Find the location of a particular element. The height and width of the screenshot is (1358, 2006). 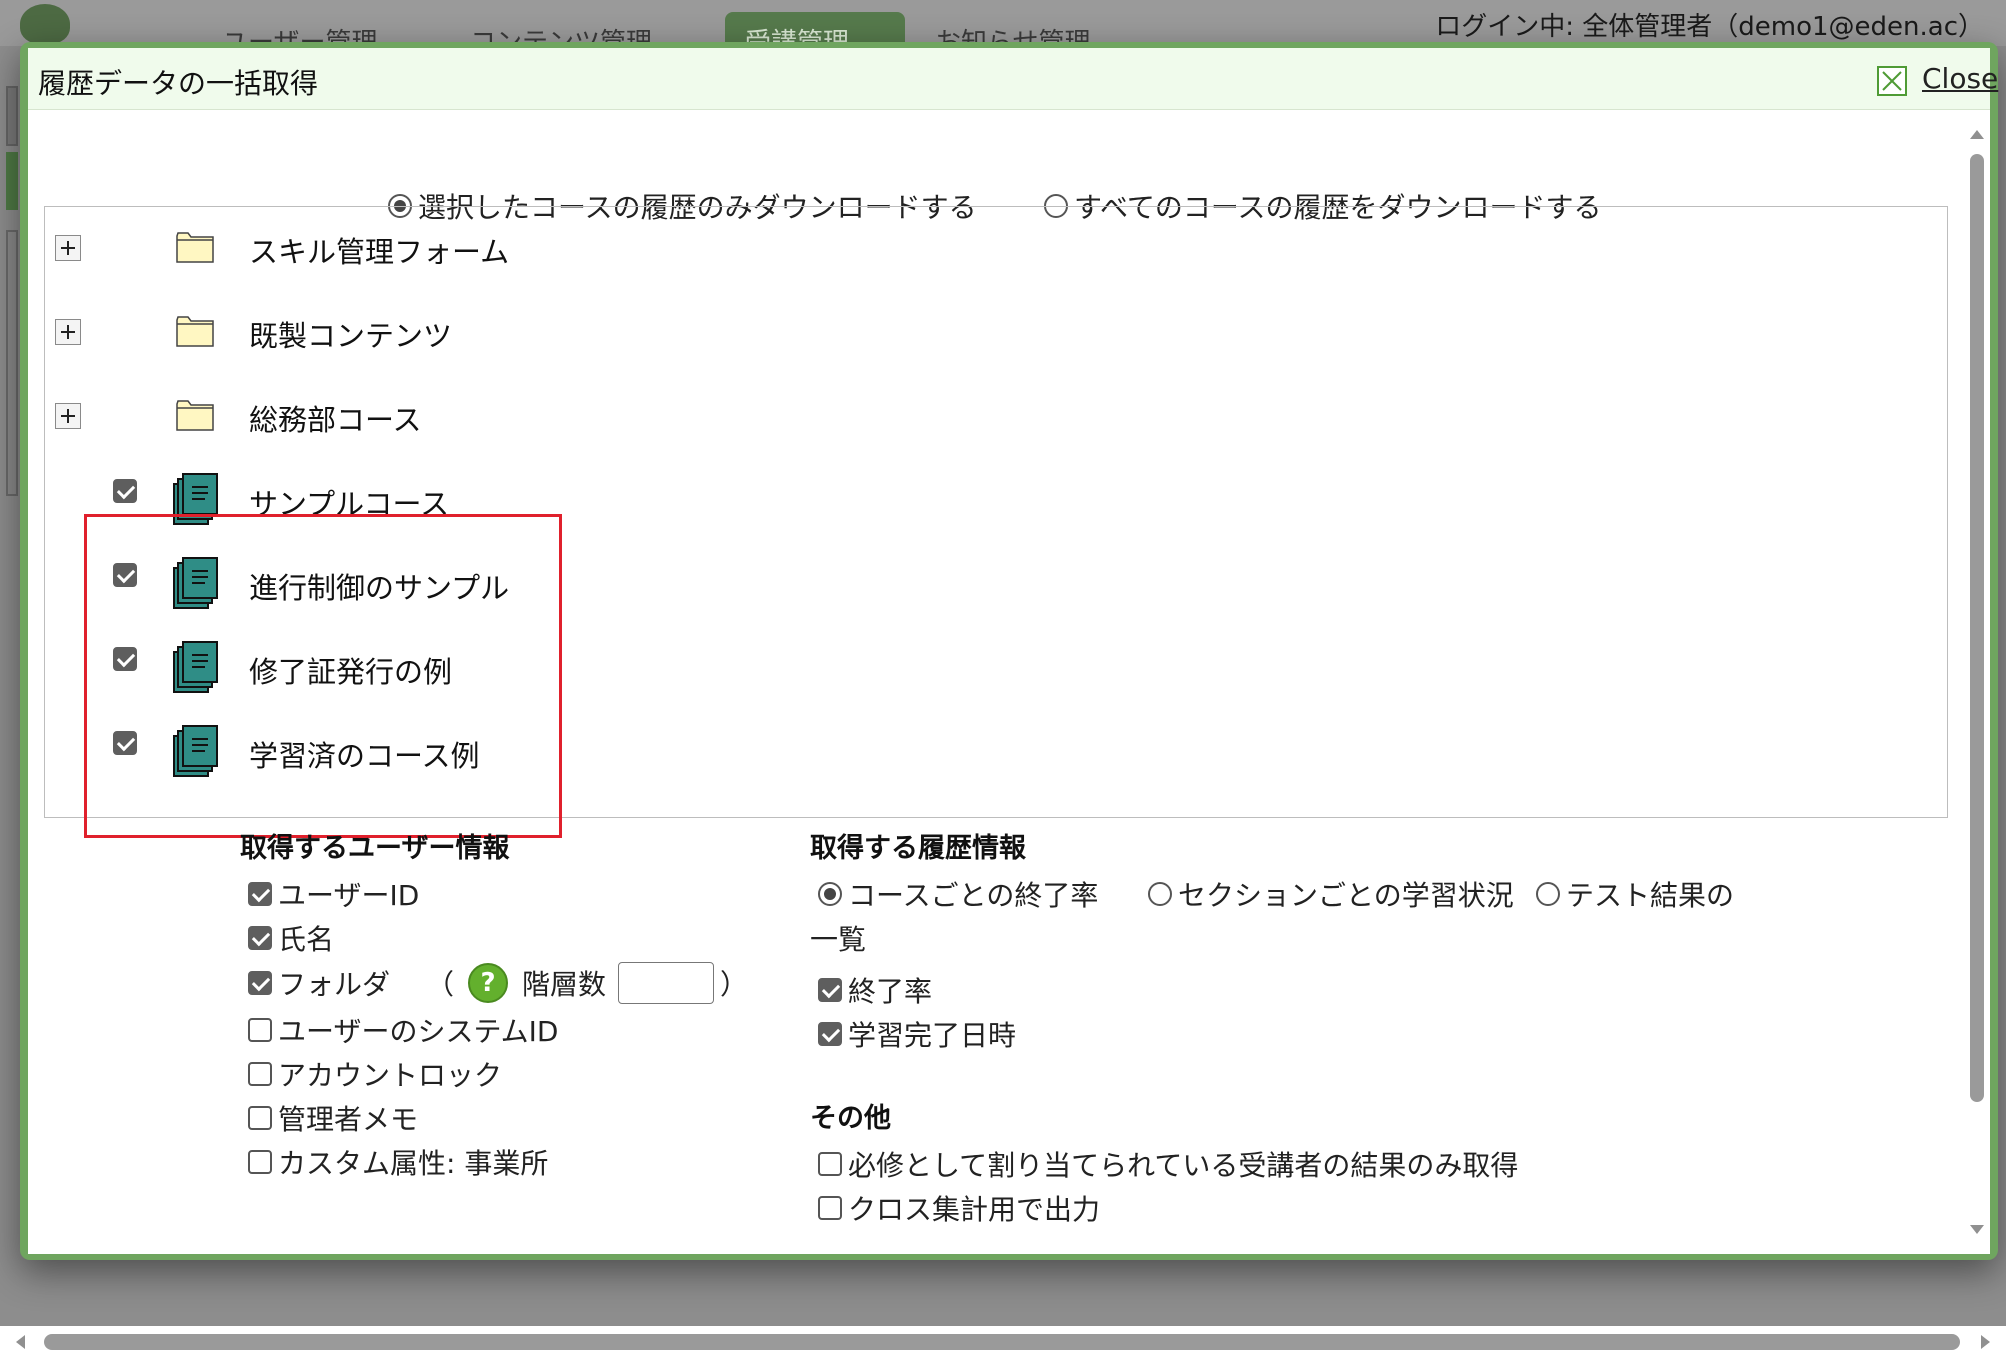

option-label: アカウントロック is located at coordinates (390, 1075).